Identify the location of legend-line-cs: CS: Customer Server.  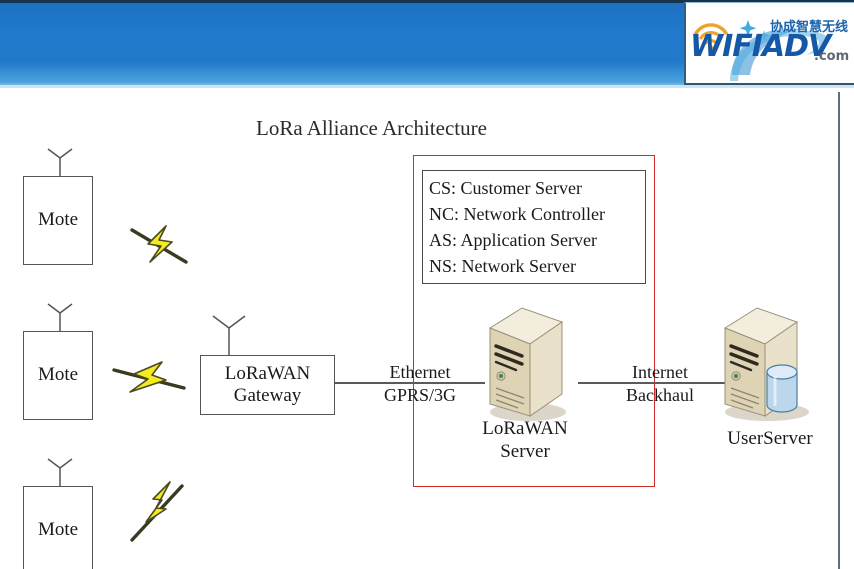
(505, 188).